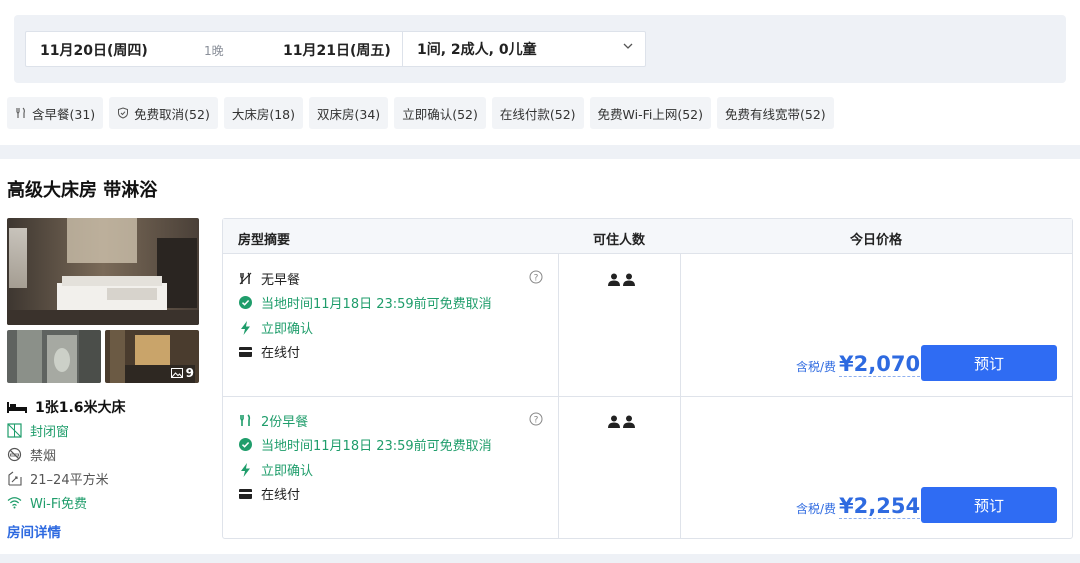 The width and height of the screenshot is (1080, 563). Describe the element at coordinates (20, 112) in the screenshot. I see `utensils-icon` at that location.